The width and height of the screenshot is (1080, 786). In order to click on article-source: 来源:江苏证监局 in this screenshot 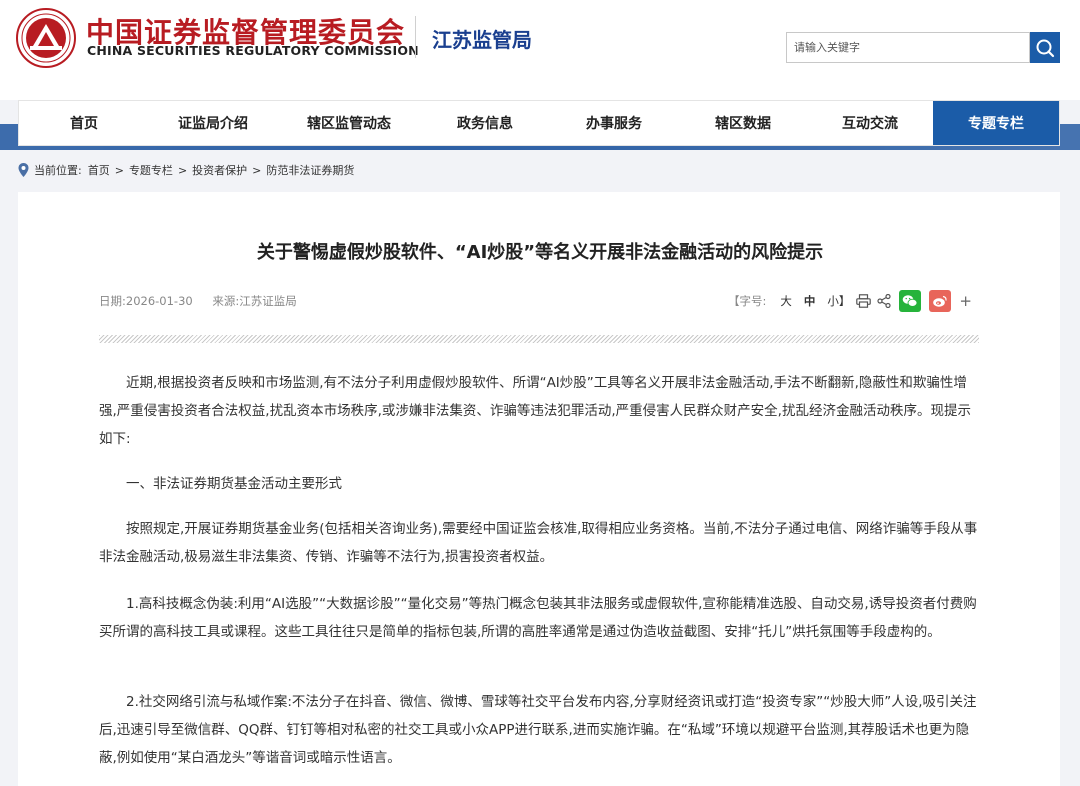, I will do `click(254, 301)`.